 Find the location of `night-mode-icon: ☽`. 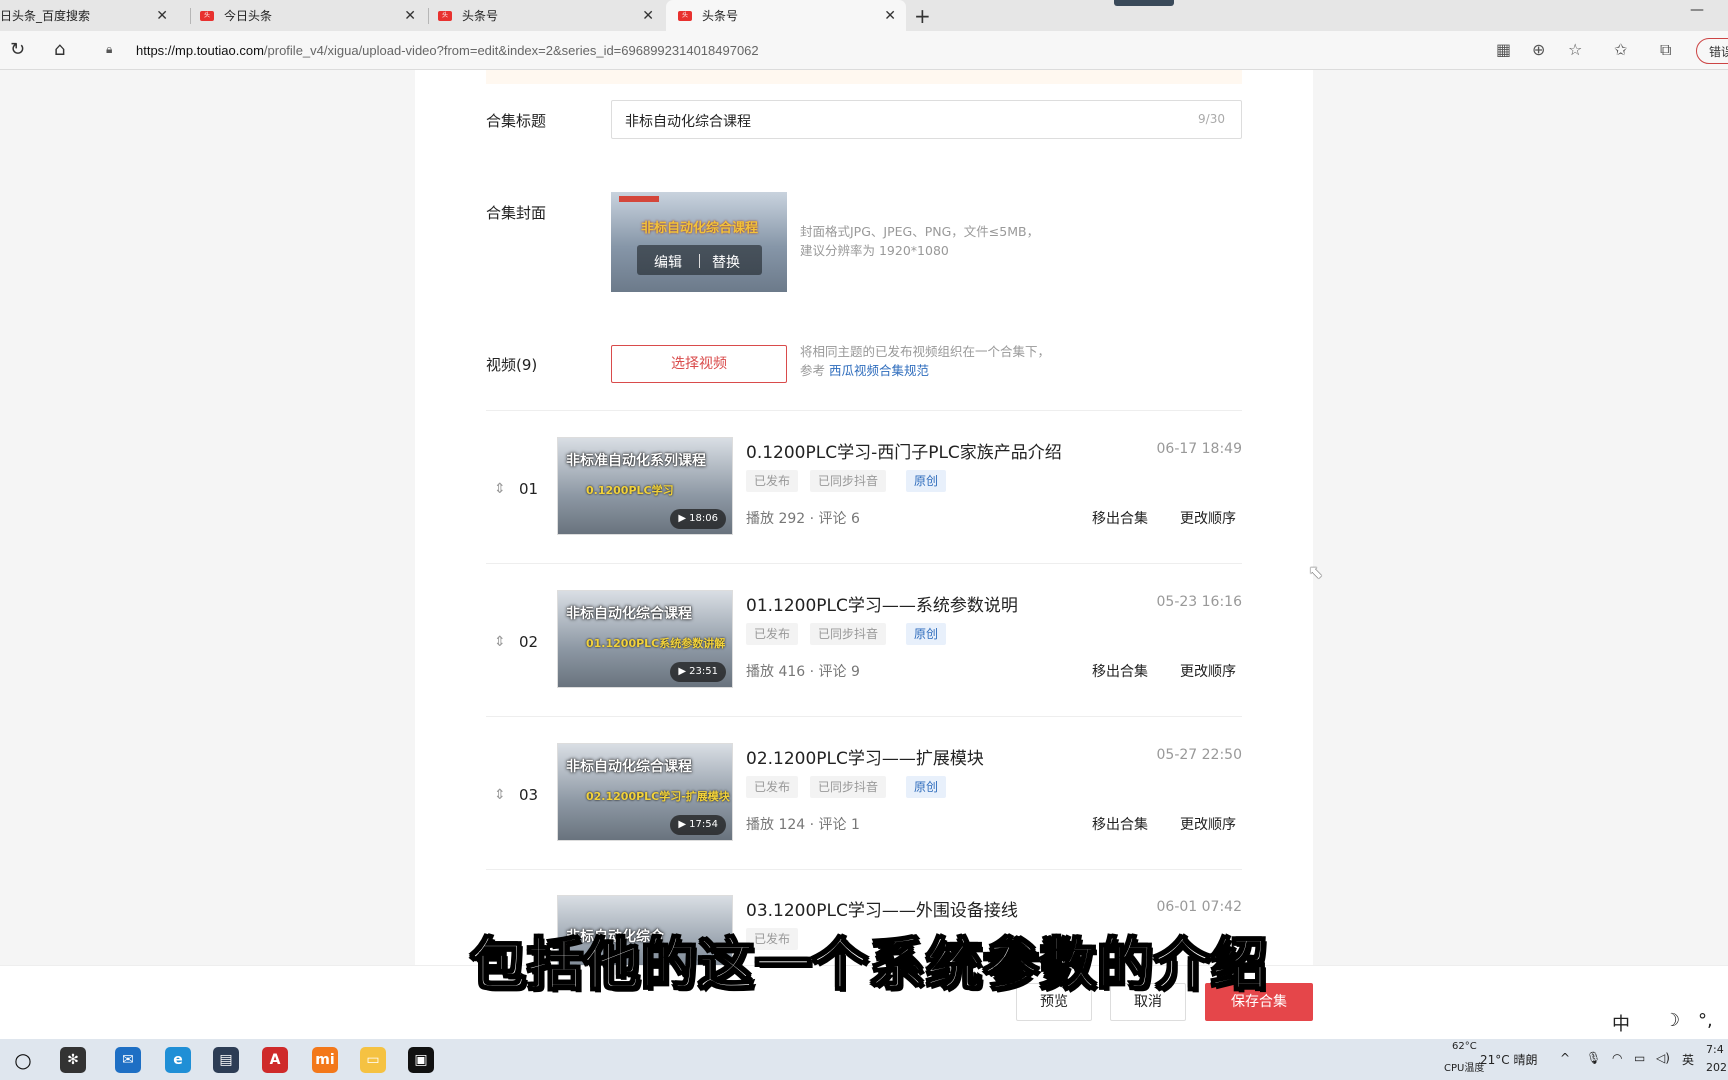

night-mode-icon: ☽ is located at coordinates (1672, 1020).